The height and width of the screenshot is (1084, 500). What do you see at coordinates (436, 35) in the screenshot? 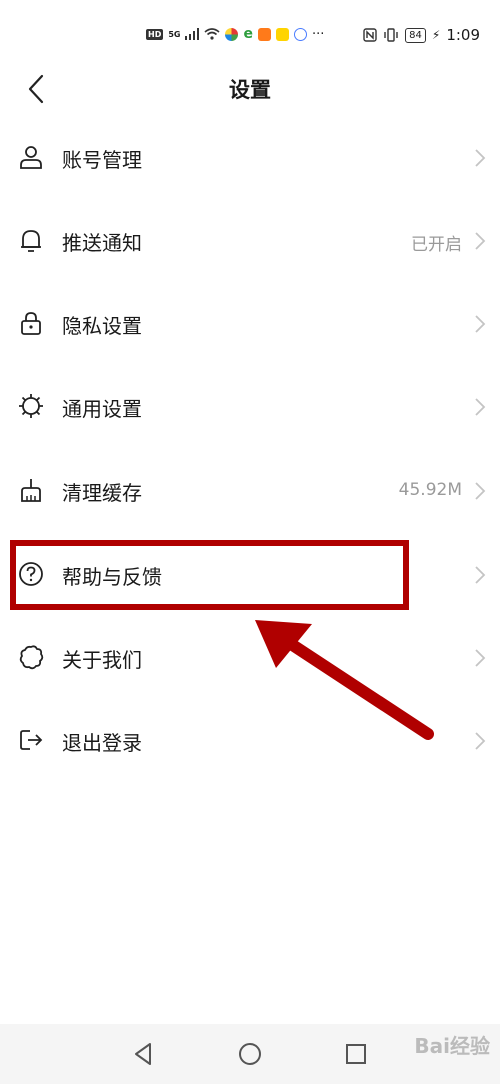
I see `charging-icon: ⚡` at bounding box center [436, 35].